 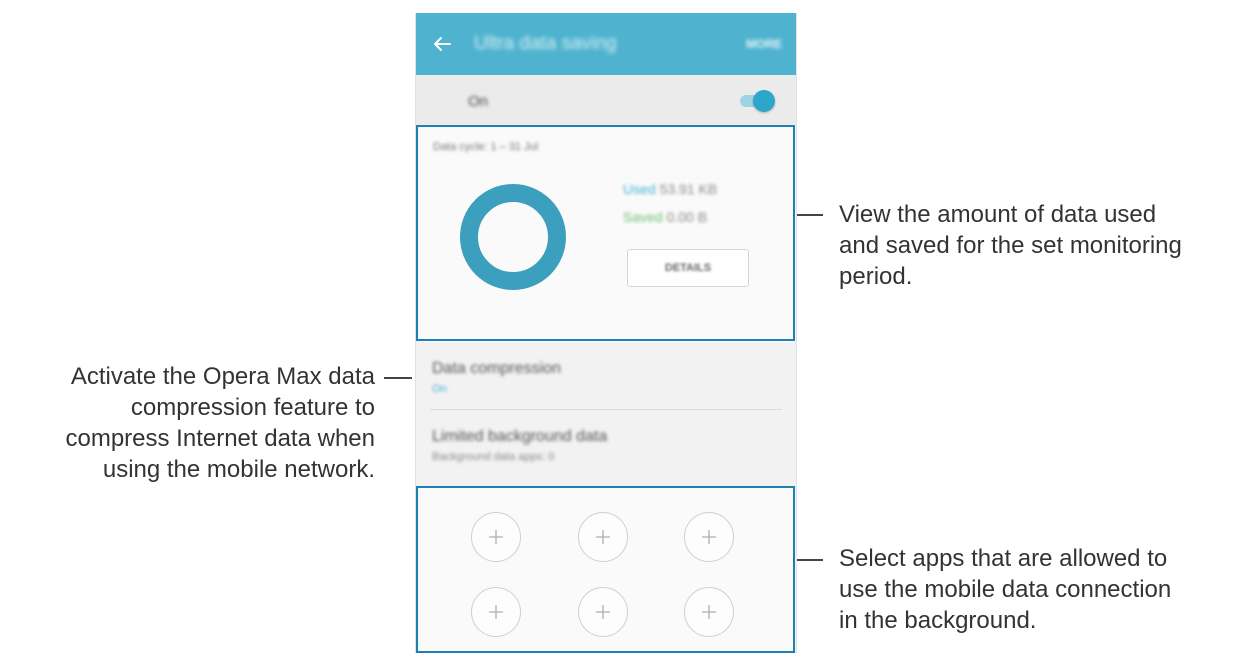 I want to click on compression-callout-line, so click(x=398, y=378).